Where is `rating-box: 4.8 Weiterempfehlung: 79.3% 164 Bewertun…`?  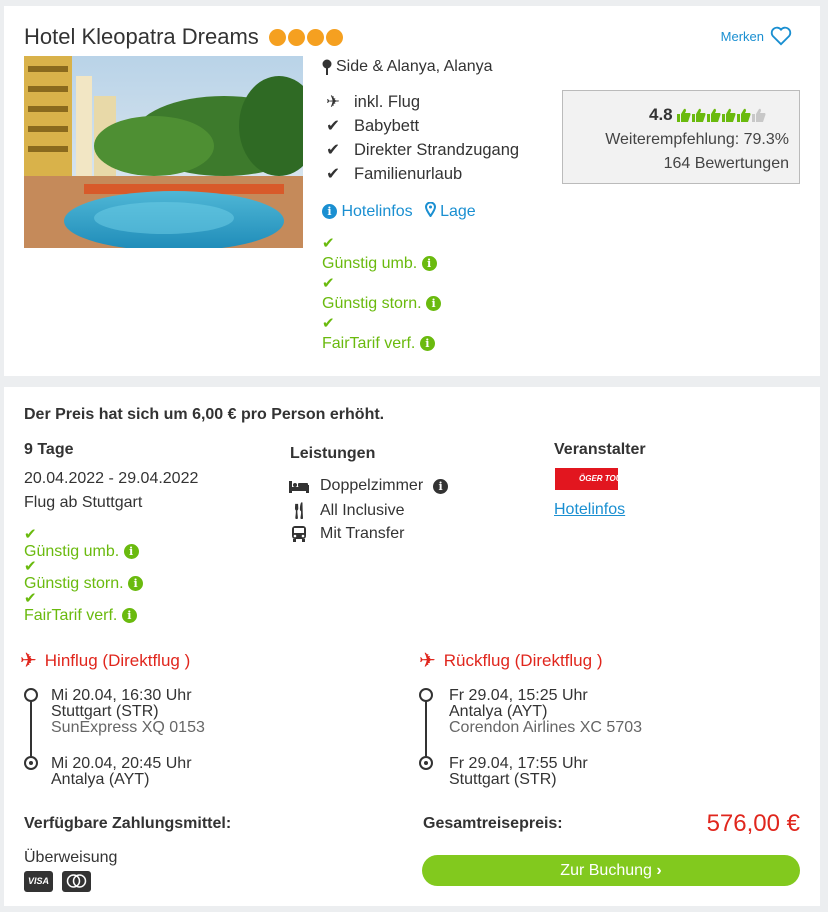 rating-box: 4.8 Weiterempfehlung: 79.3% 164 Bewertun… is located at coordinates (681, 137).